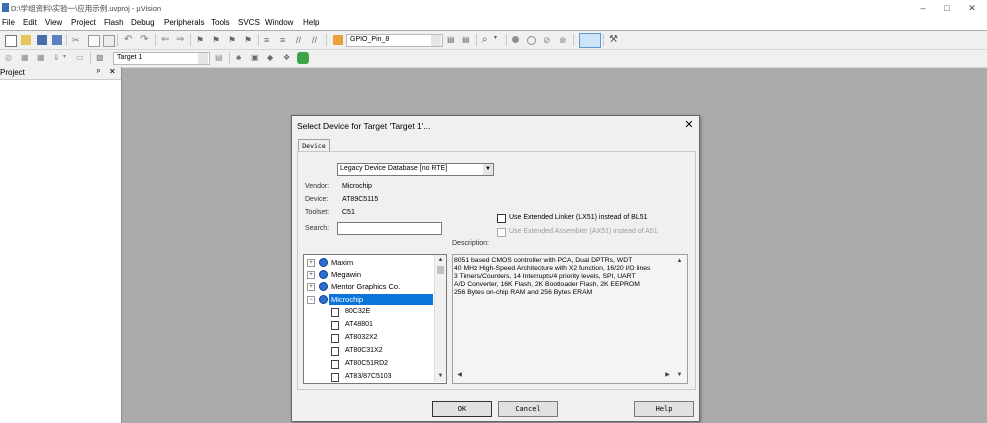 This screenshot has height=423, width=987. Describe the element at coordinates (689, 125) in the screenshot. I see `dialog-close-button: ✕` at that location.